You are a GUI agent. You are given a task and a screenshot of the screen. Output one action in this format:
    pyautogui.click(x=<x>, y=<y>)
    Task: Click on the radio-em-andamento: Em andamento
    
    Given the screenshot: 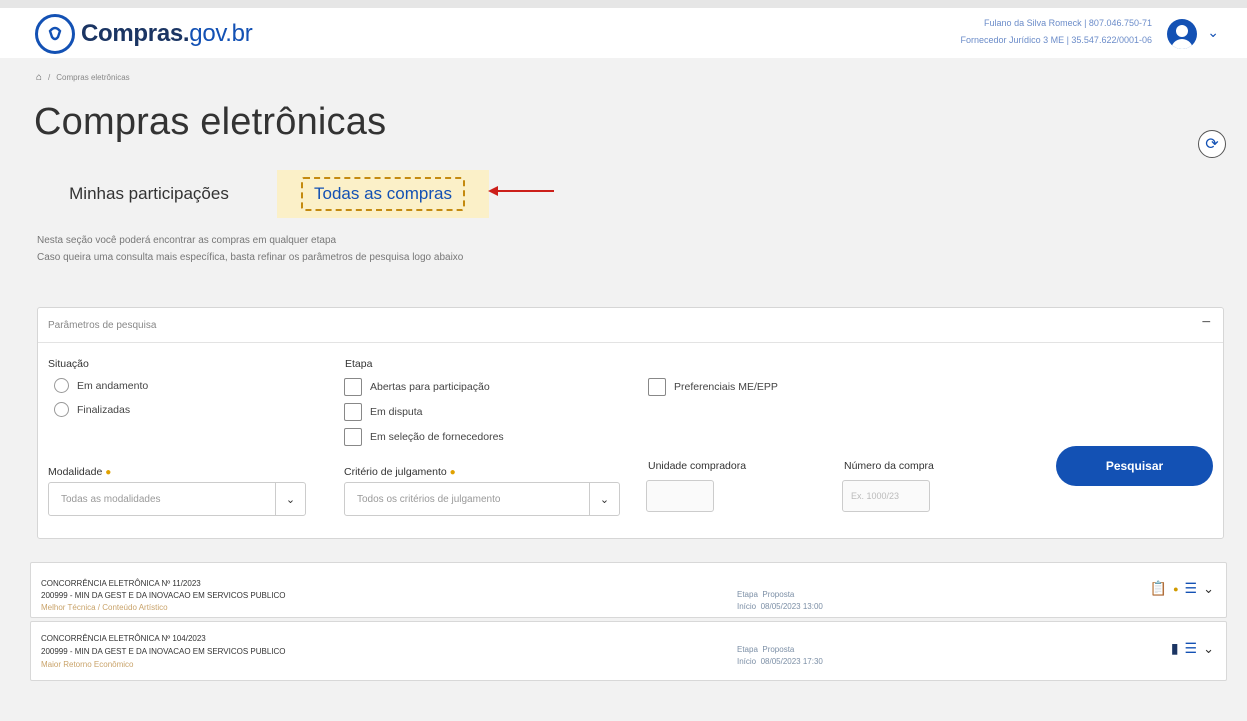 What is the action you would take?
    pyautogui.click(x=101, y=385)
    